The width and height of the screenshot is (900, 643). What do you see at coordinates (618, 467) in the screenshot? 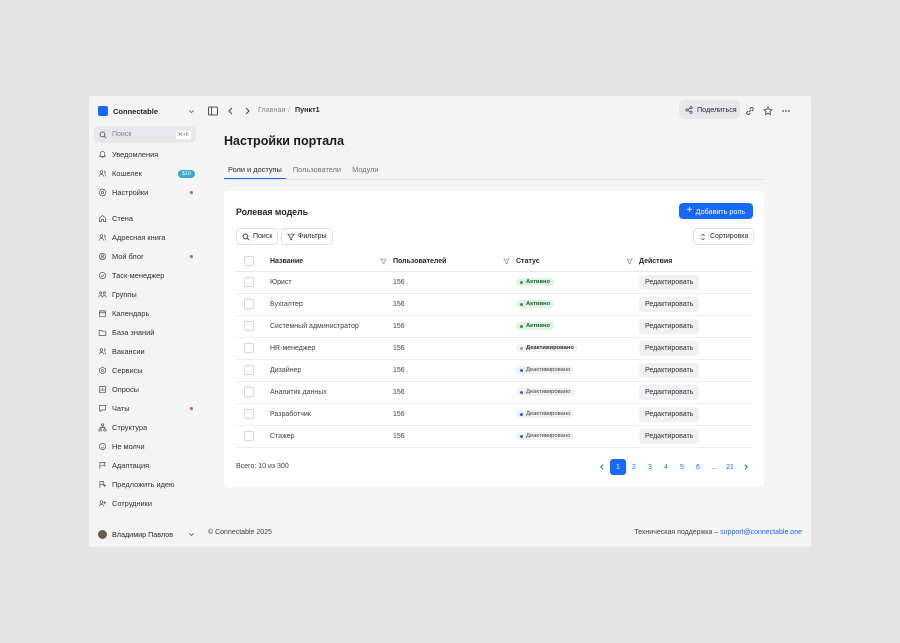
I see `page-button: 1` at bounding box center [618, 467].